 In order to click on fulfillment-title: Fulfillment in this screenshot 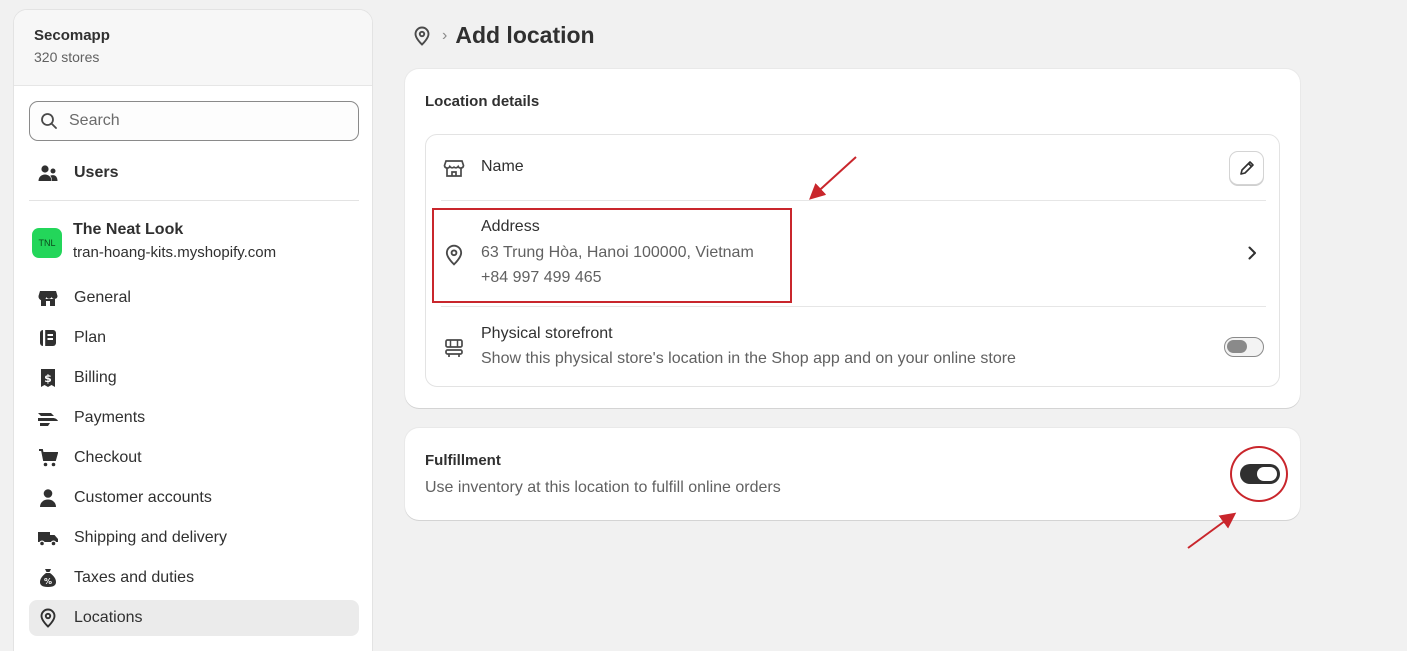, I will do `click(463, 460)`.